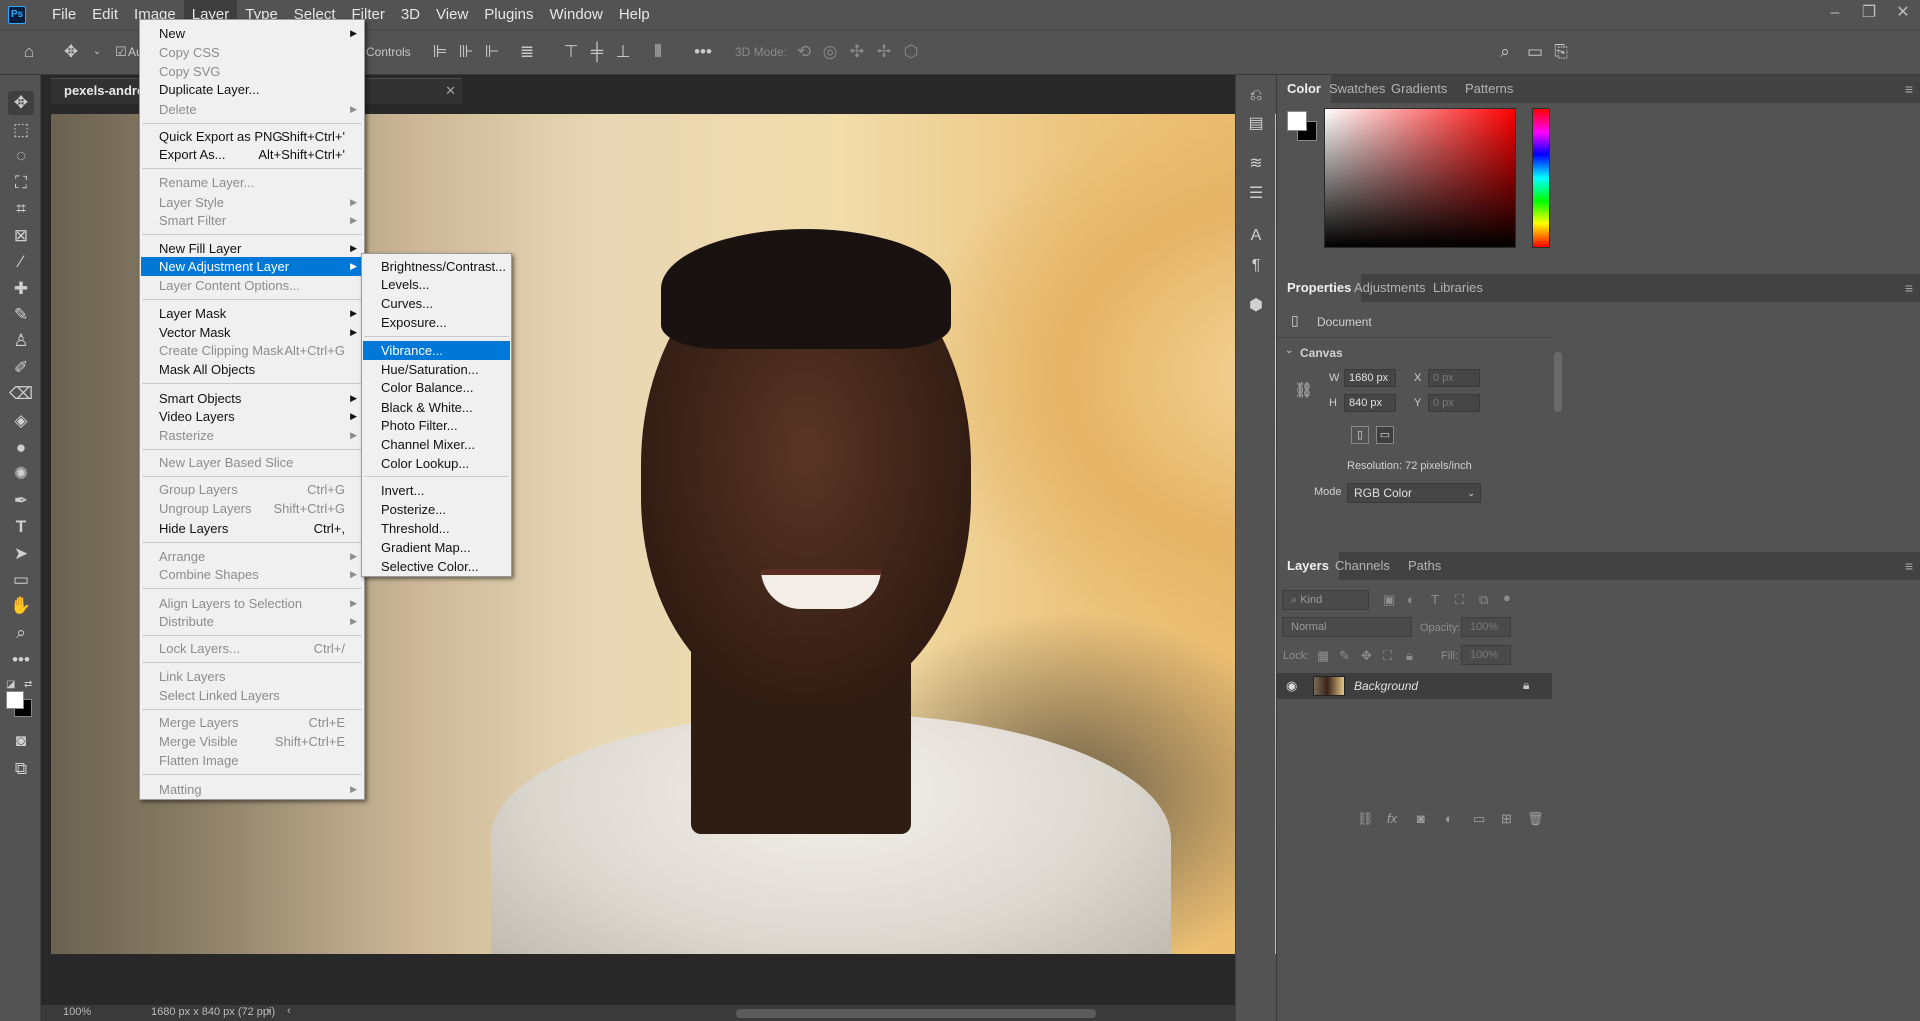 The height and width of the screenshot is (1021, 1920). I want to click on menu-item-new-fill-layer: New Fill Layer ▶, so click(252, 248).